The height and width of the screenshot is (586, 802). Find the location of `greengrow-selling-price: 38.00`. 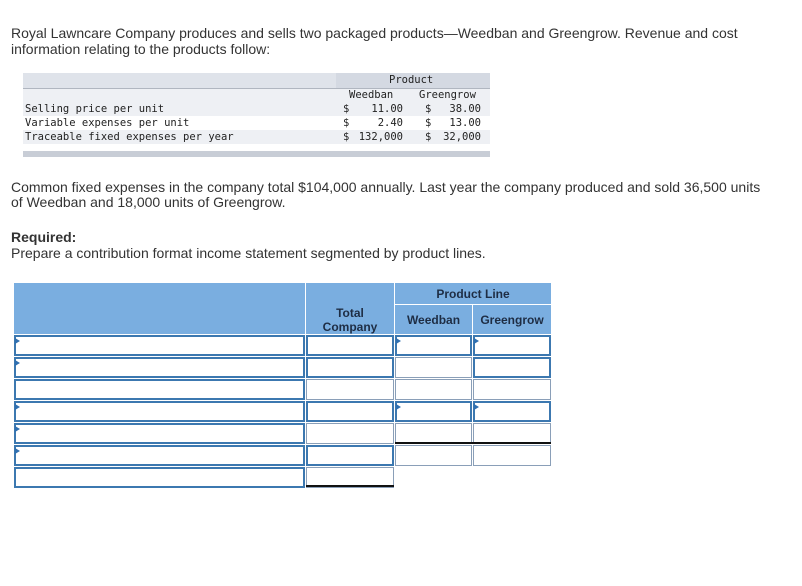

greengrow-selling-price: 38.00 is located at coordinates (465, 109).